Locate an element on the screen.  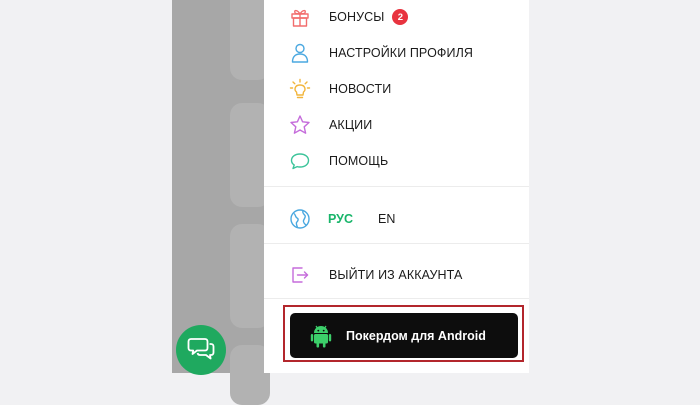
chat-icon is located at coordinates (201, 350).